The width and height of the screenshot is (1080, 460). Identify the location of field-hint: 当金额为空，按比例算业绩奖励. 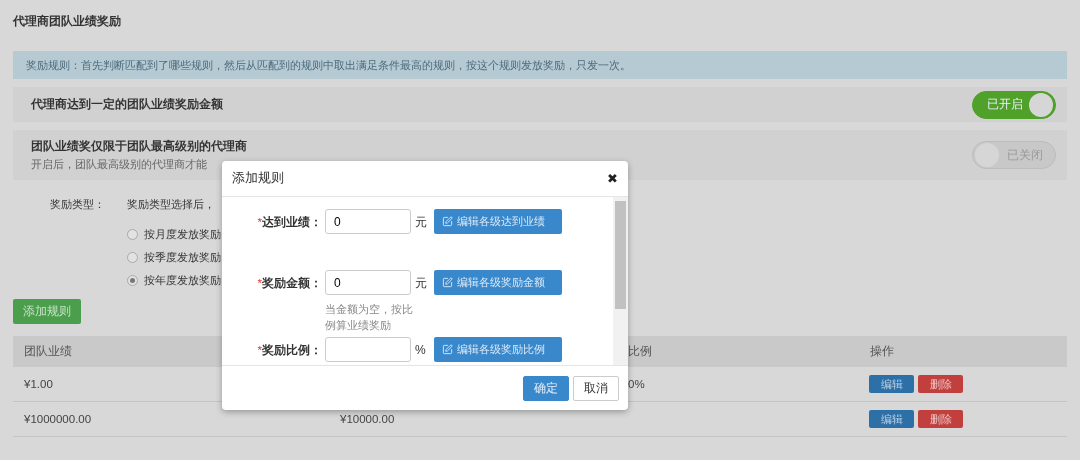
(369, 317).